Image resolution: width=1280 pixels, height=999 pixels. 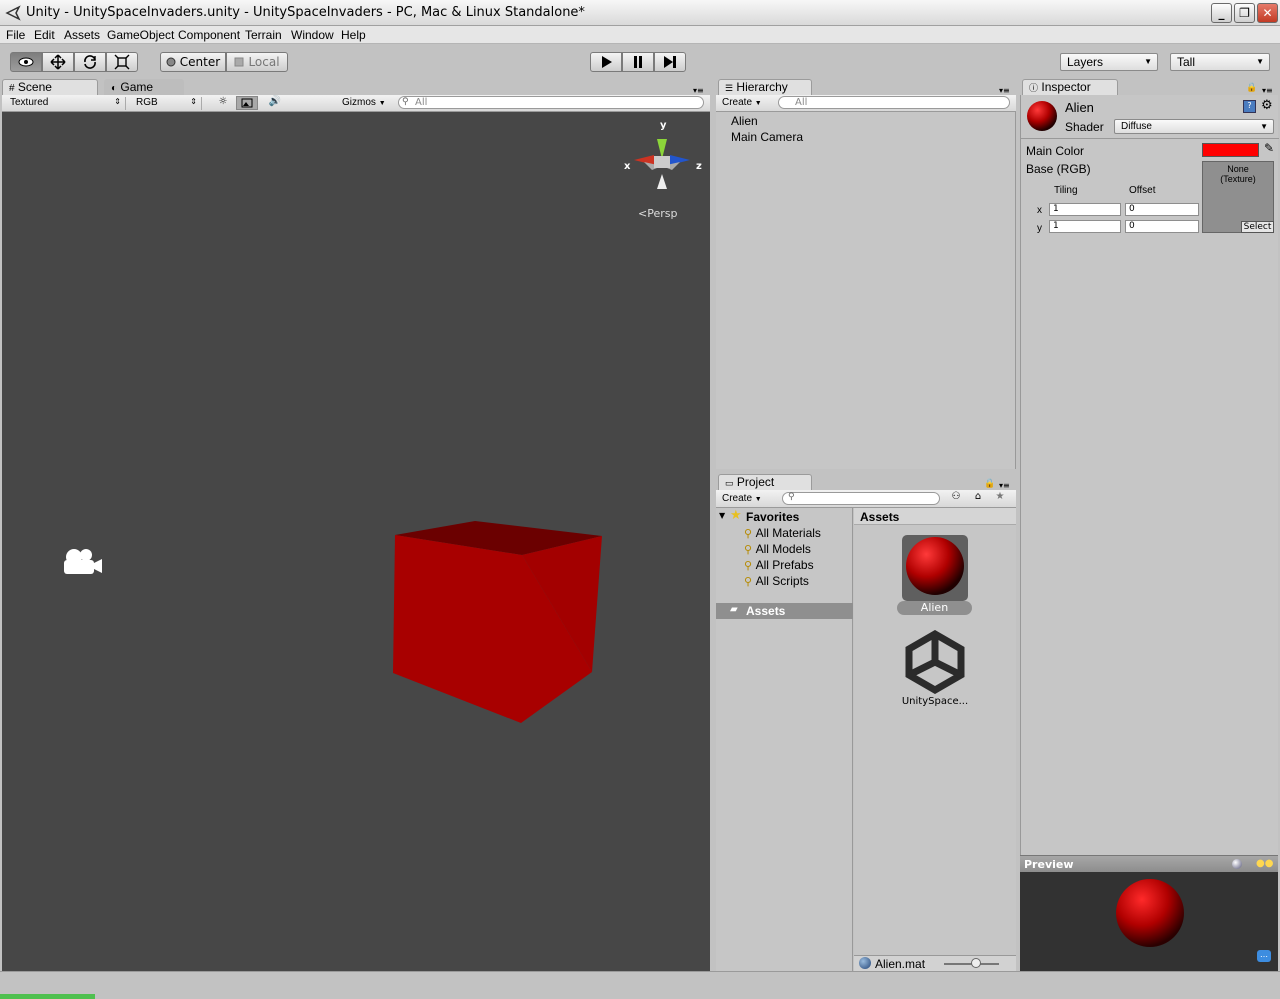 What do you see at coordinates (935, 516) in the screenshot?
I see `assets-header: Assets` at bounding box center [935, 516].